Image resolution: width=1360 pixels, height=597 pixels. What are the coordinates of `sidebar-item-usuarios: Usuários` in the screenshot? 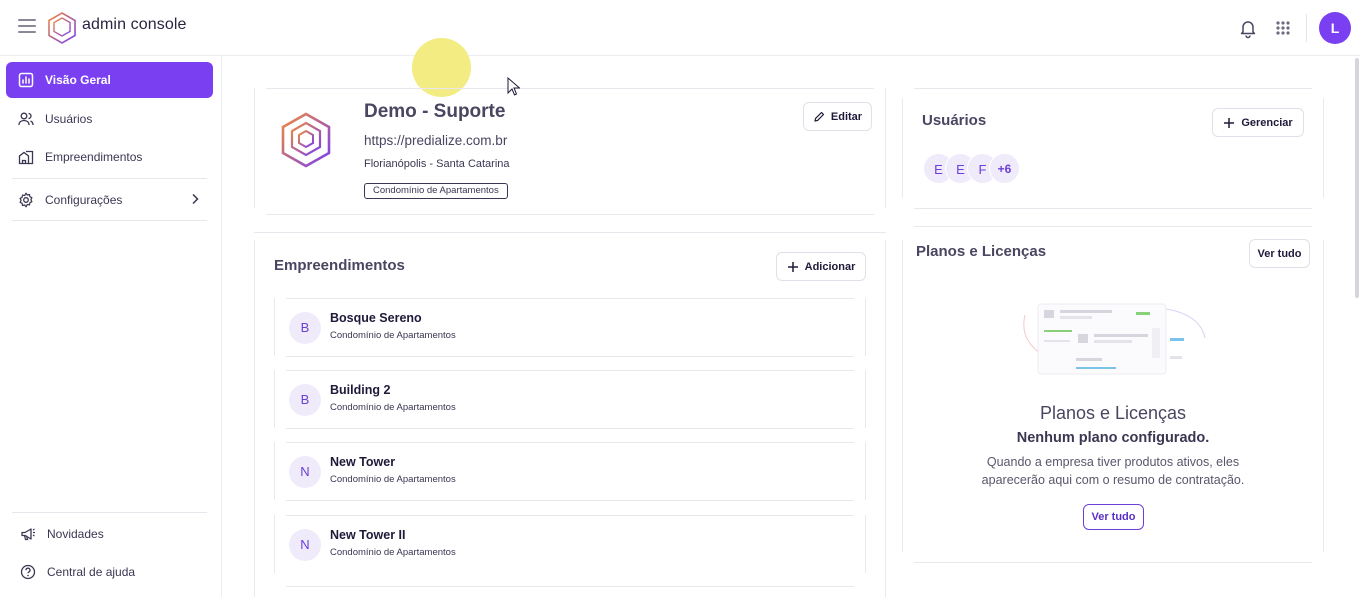 It's located at (109, 119).